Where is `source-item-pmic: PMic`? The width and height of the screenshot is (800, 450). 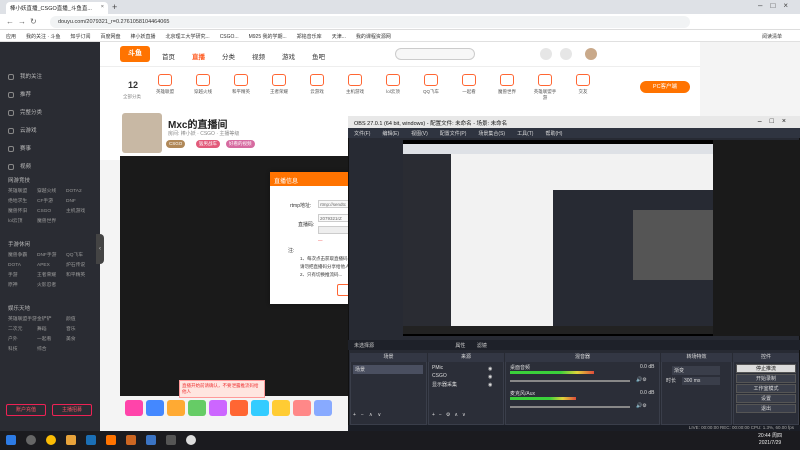 source-item-pmic: PMic is located at coordinates (437, 368).